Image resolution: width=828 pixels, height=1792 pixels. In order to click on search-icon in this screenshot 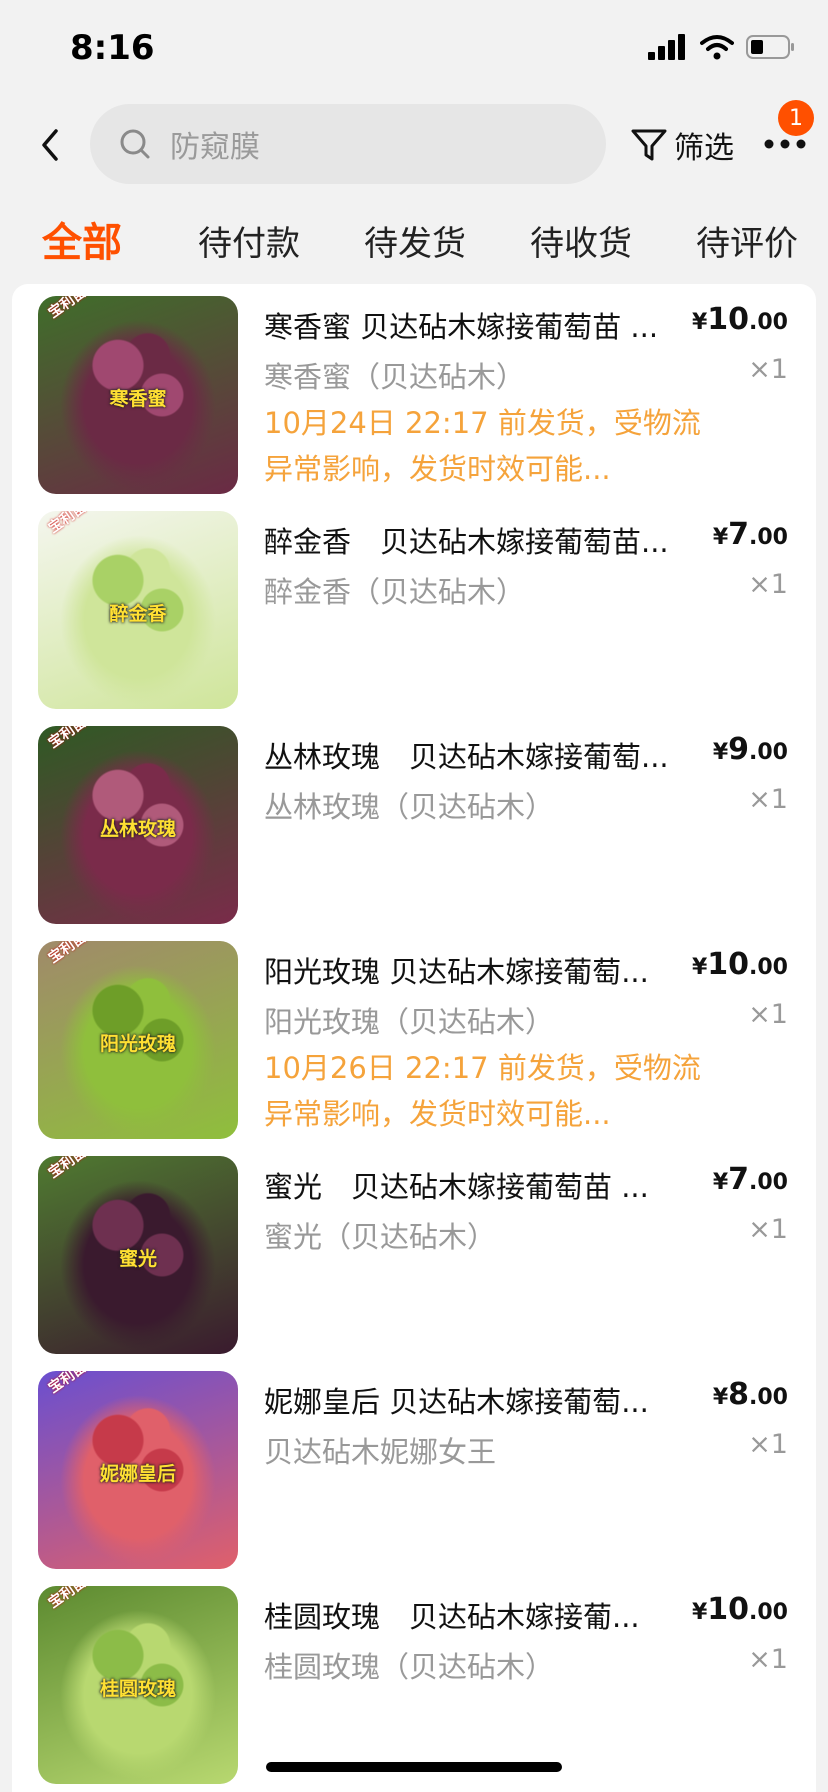, I will do `click(135, 144)`.